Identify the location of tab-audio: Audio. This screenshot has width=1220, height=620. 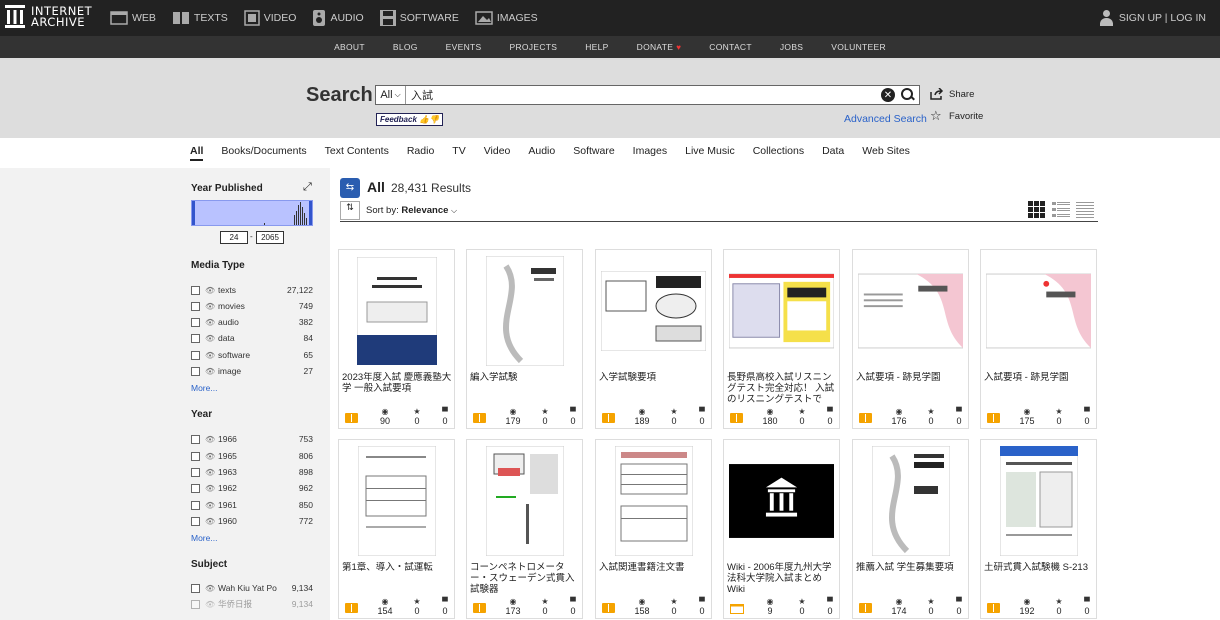
(541, 153).